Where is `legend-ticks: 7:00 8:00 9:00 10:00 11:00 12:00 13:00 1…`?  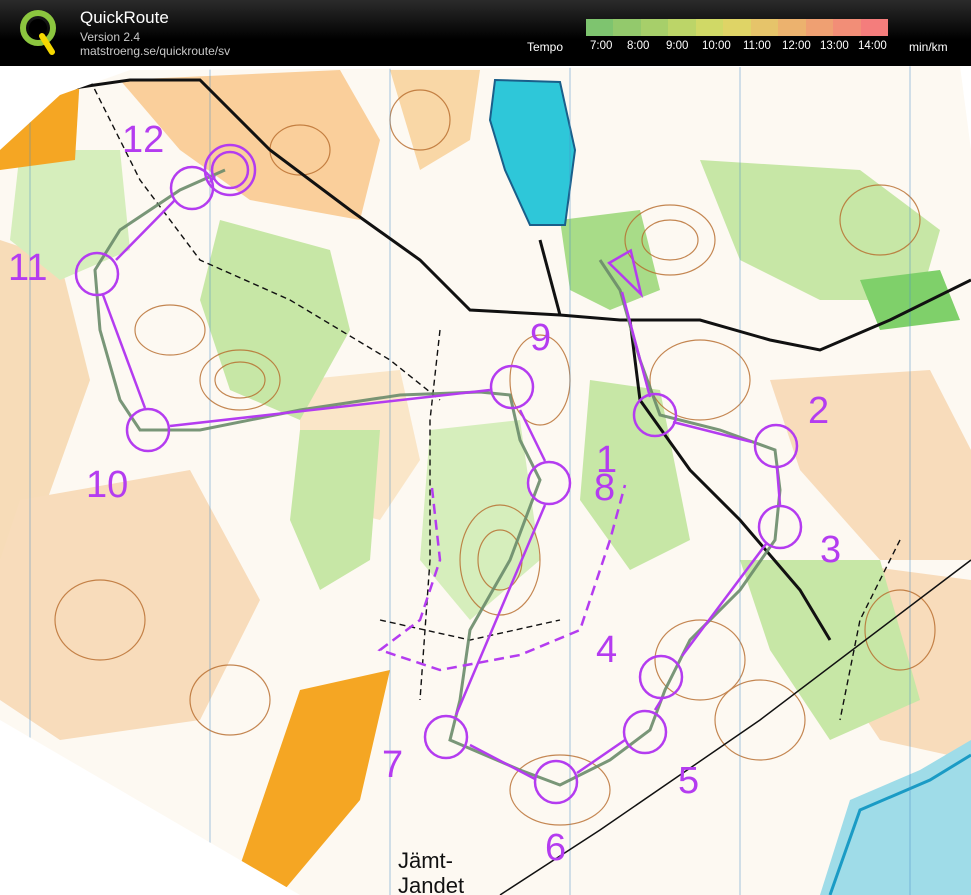 legend-ticks: 7:00 8:00 9:00 10:00 11:00 12:00 13:00 1… is located at coordinates (741, 47).